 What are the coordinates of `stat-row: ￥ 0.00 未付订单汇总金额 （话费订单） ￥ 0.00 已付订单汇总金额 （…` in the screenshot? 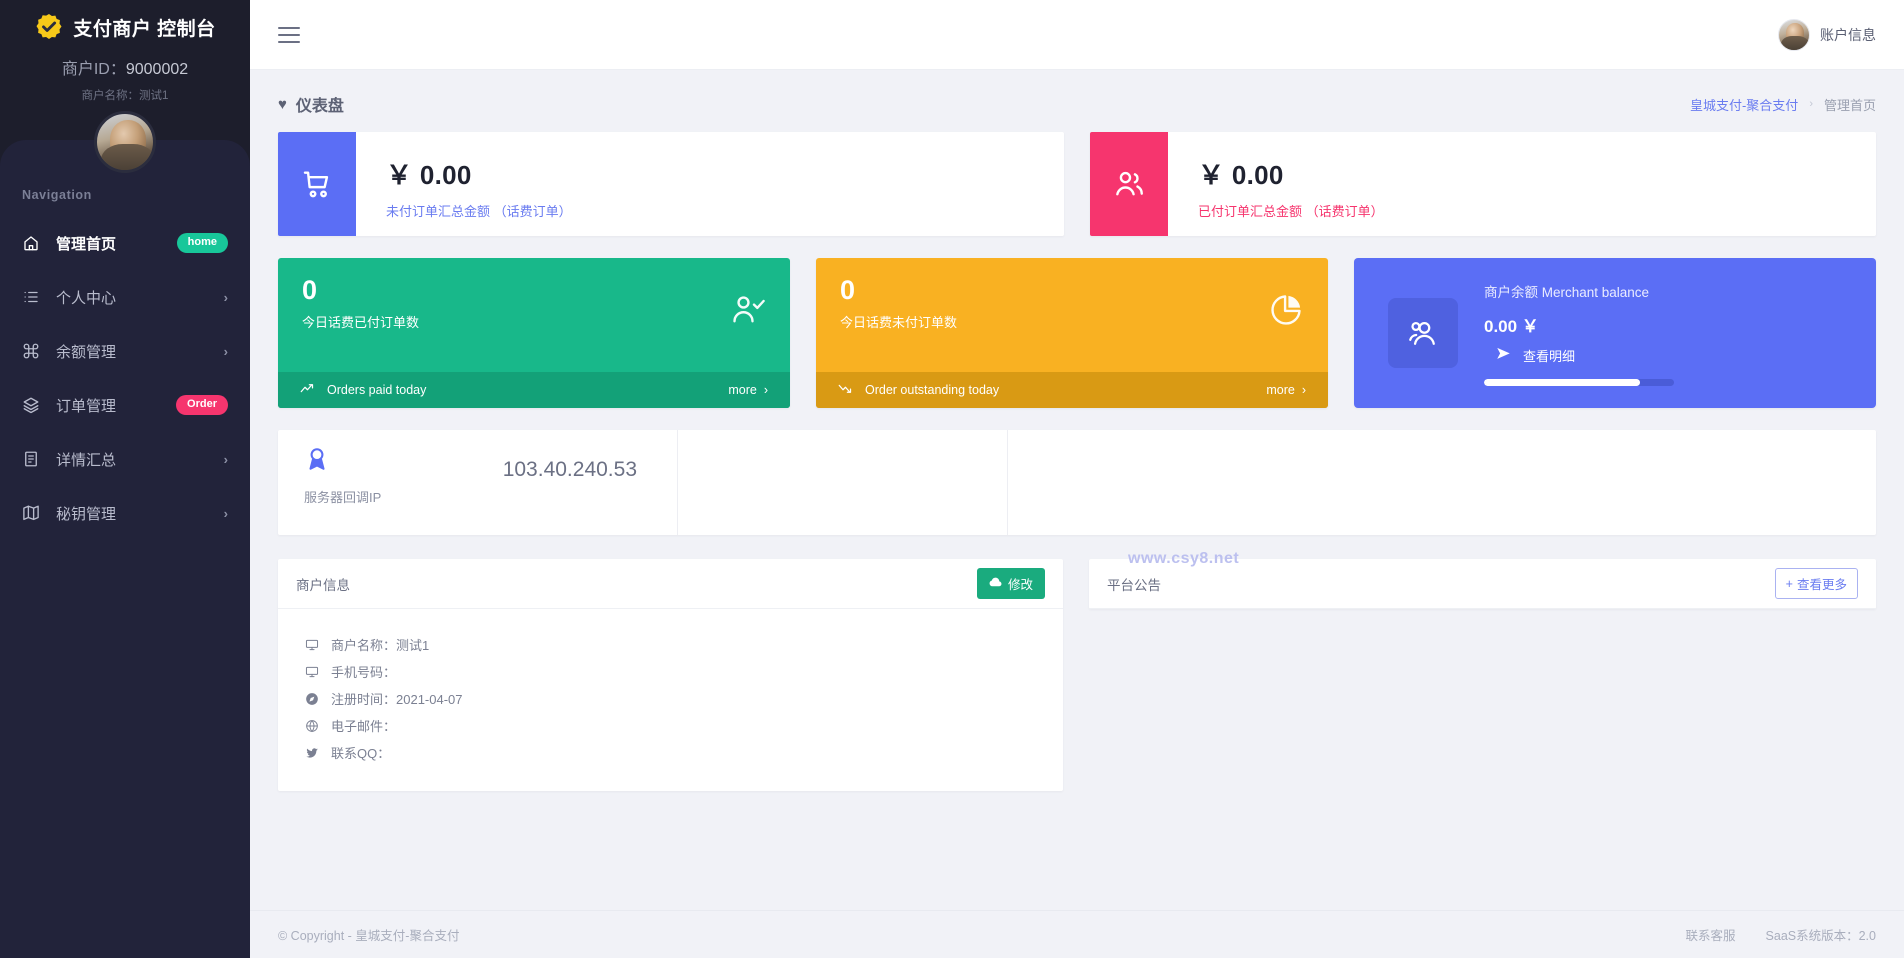 It's located at (1077, 184).